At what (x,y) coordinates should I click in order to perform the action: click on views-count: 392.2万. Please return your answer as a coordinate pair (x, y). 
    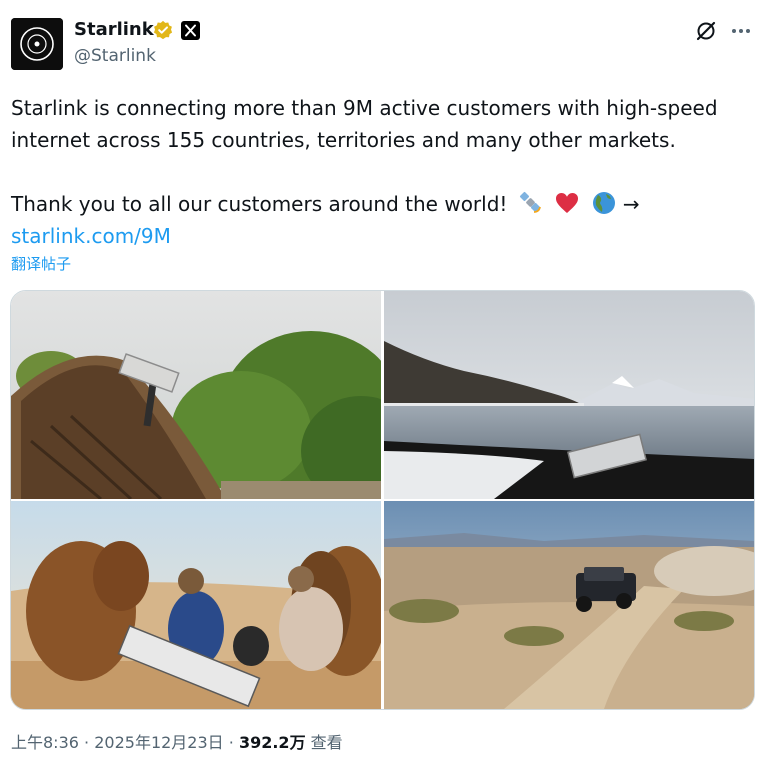
    Looking at the image, I should click on (272, 742).